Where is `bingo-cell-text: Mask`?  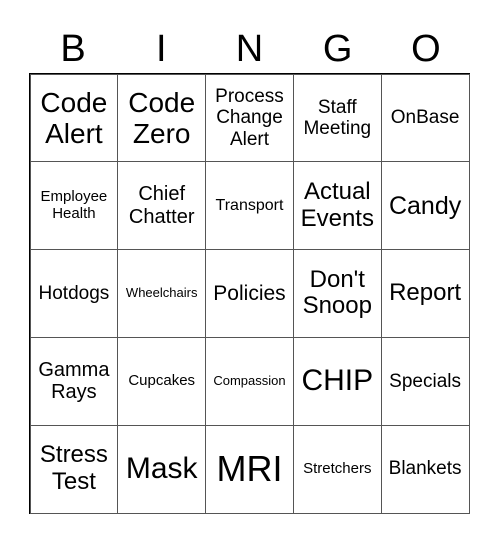
bingo-cell-text: Mask is located at coordinates (161, 469).